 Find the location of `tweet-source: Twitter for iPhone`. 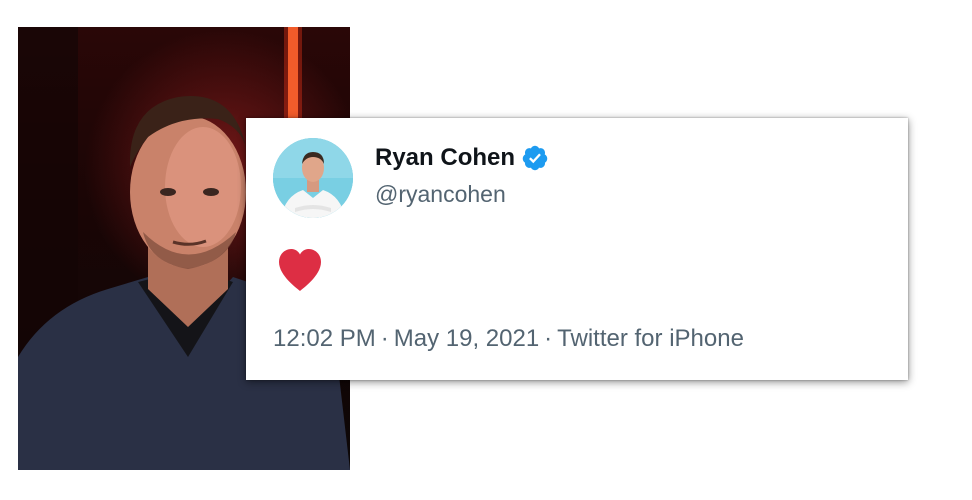

tweet-source: Twitter for iPhone is located at coordinates (650, 338).